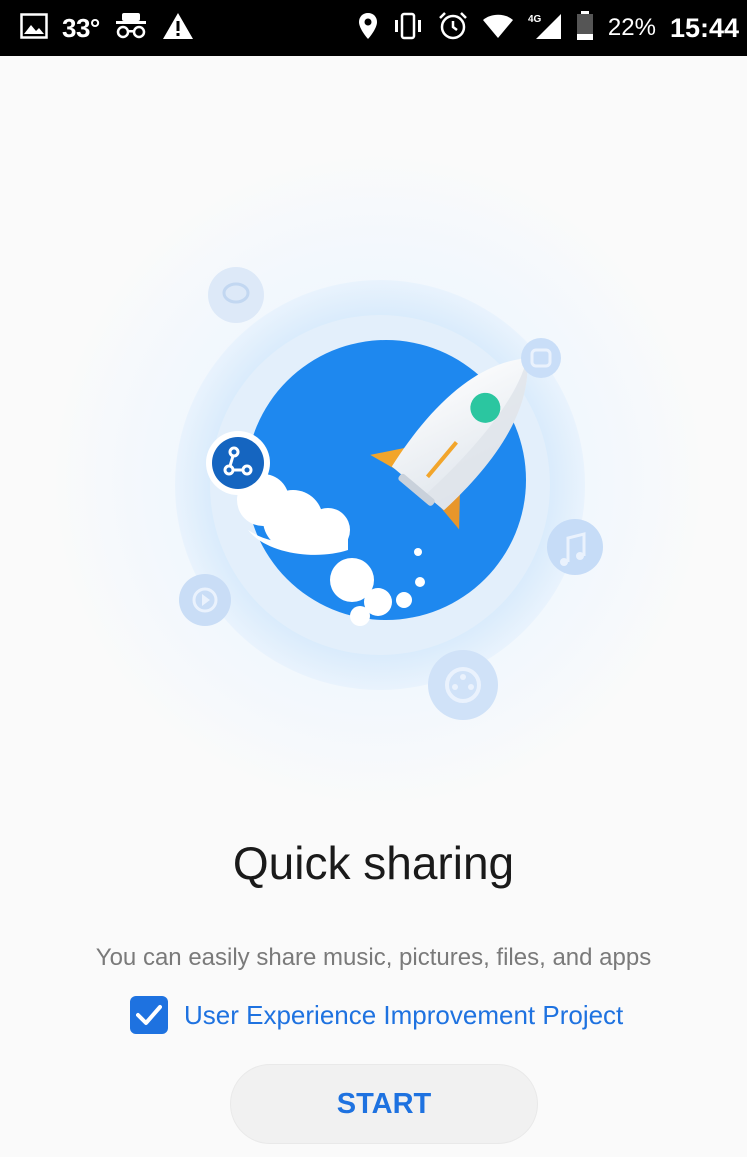 The image size is (747, 1157). Describe the element at coordinates (236, 295) in the screenshot. I see `chat-icon` at that location.